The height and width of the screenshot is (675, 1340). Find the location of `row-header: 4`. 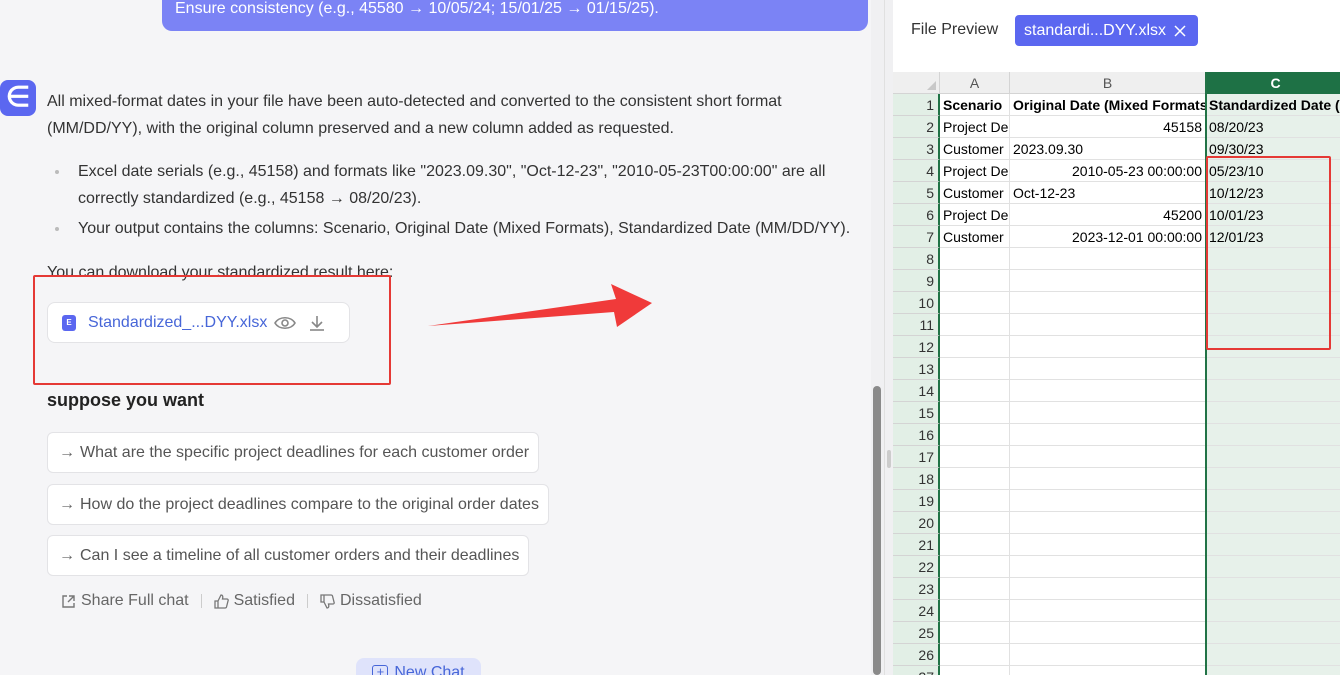

row-header: 4 is located at coordinates (916, 171).